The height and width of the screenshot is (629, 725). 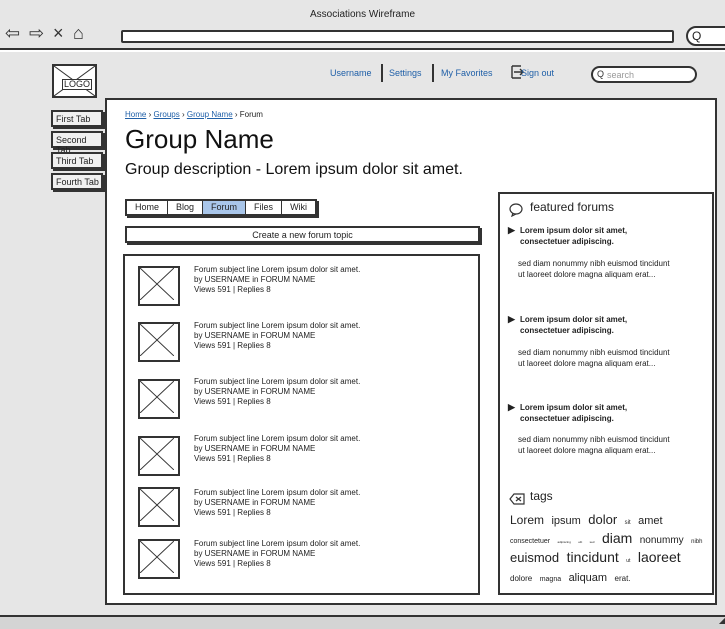 What do you see at coordinates (621, 75) in the screenshot?
I see `search-placeholder: search` at bounding box center [621, 75].